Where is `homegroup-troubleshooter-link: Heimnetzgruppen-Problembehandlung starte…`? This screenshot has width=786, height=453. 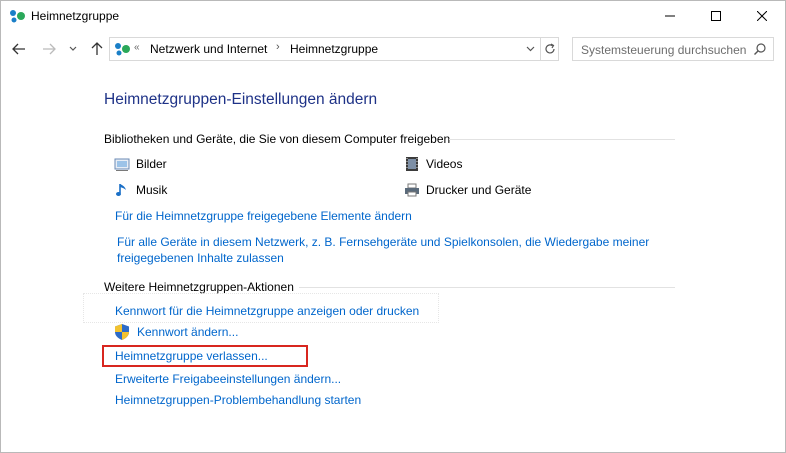 homegroup-troubleshooter-link: Heimnetzgruppen-Problembehandlung starte… is located at coordinates (238, 400).